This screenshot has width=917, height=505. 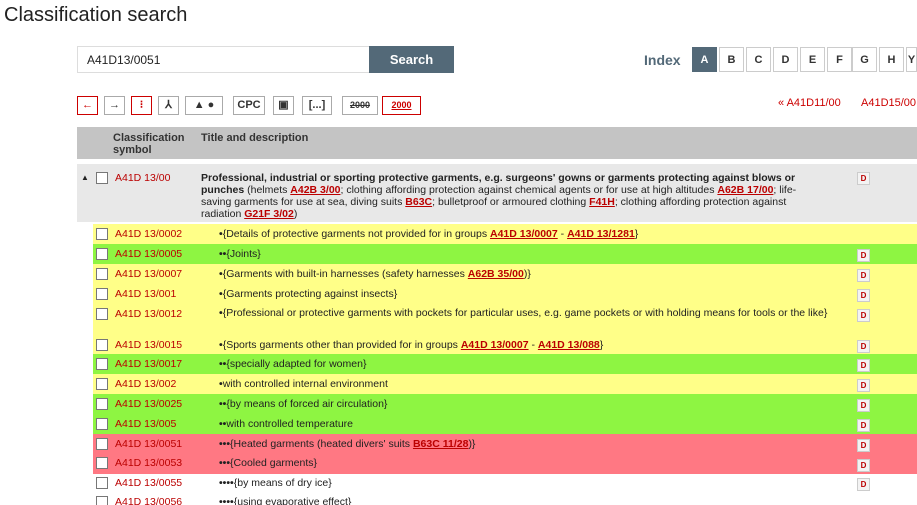 I want to click on classification-symbol: A41D 13/0025, so click(x=148, y=404).